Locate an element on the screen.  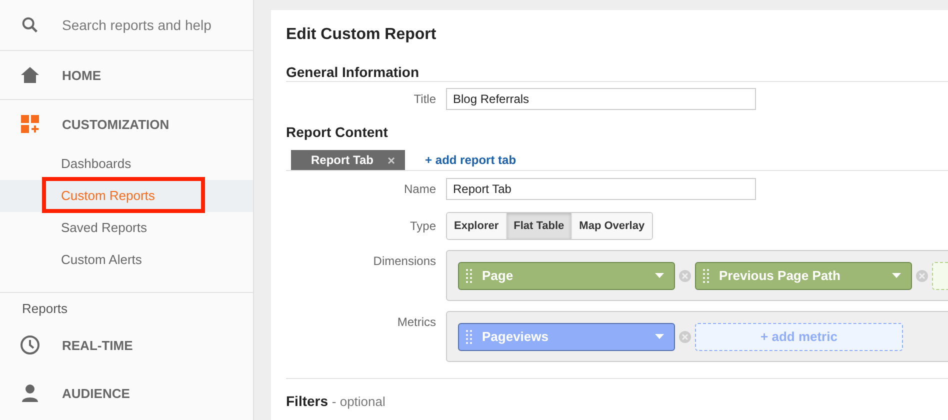
sidebar-item: Dashboards is located at coordinates (126, 164).